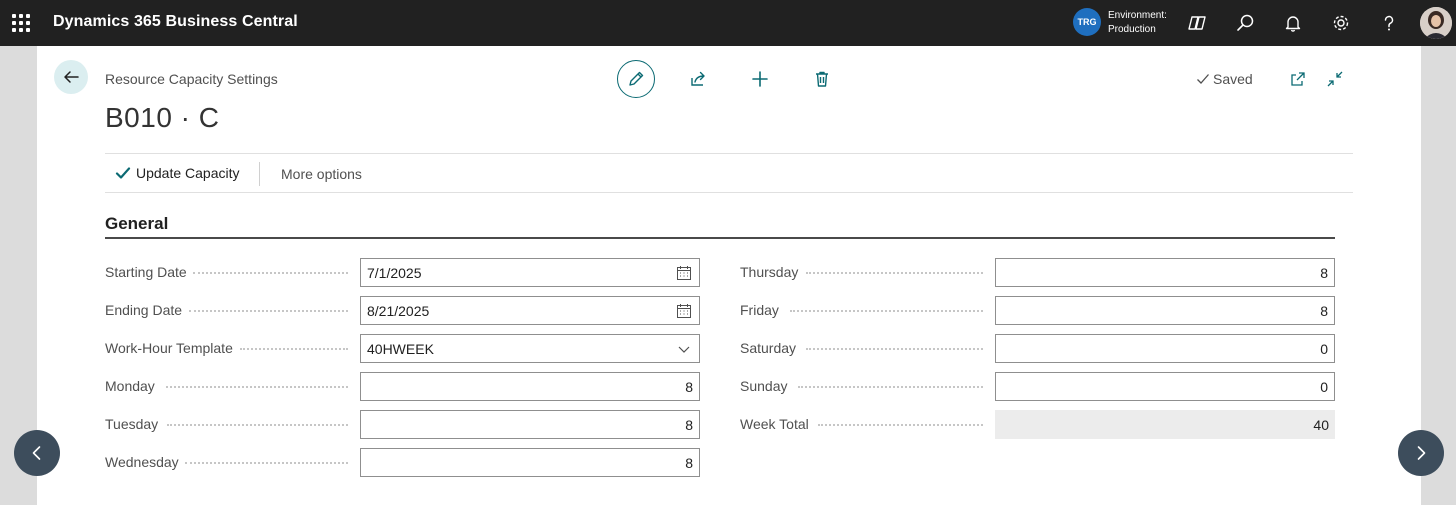  I want to click on field-value: 40HWEEK, so click(400, 348).